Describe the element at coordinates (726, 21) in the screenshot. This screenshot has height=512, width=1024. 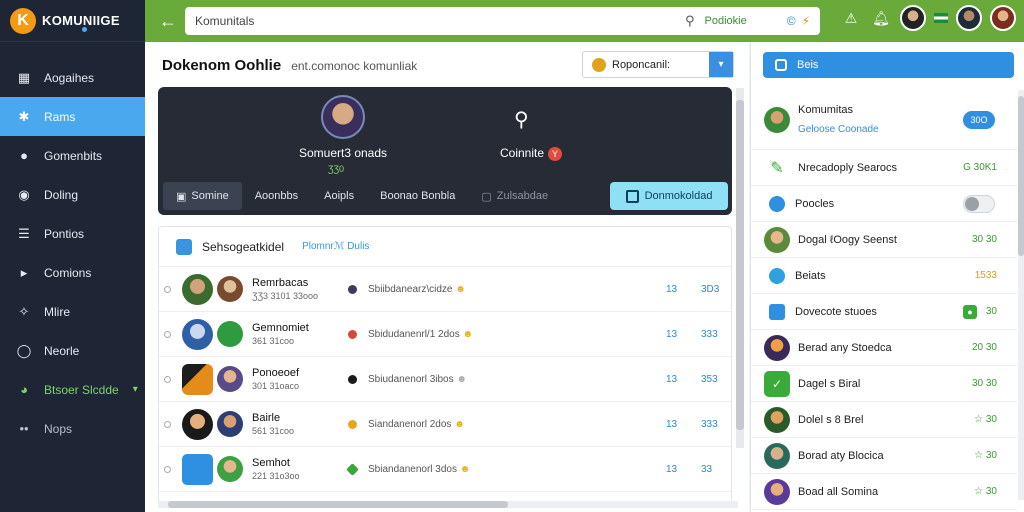
I see `search-filter-tag: Podiokie` at that location.